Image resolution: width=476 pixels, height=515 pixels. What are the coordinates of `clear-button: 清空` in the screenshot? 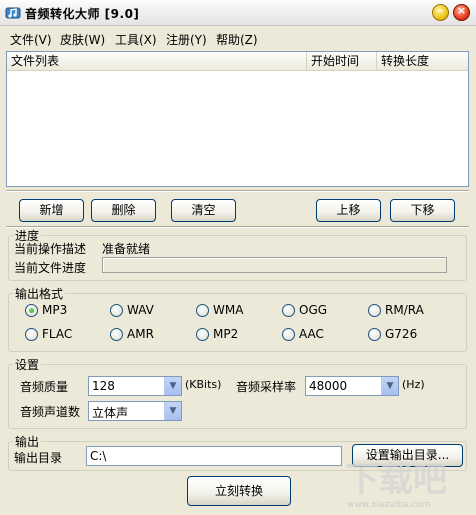 It's located at (203, 210).